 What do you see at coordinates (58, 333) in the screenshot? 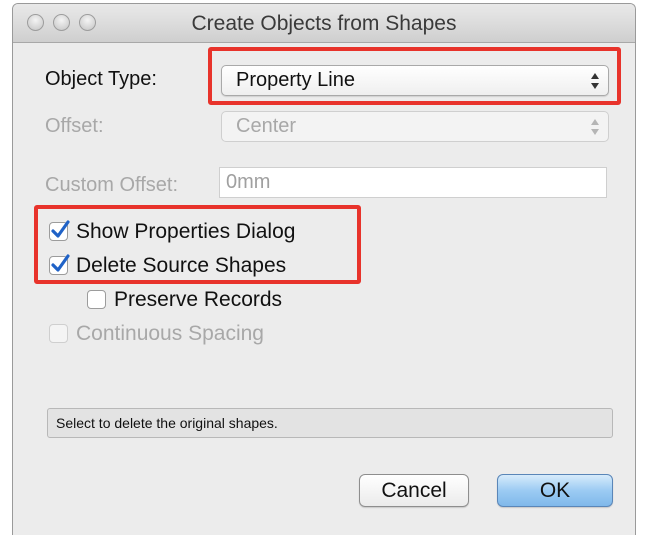
I see `continuous-spacing-checkbox` at bounding box center [58, 333].